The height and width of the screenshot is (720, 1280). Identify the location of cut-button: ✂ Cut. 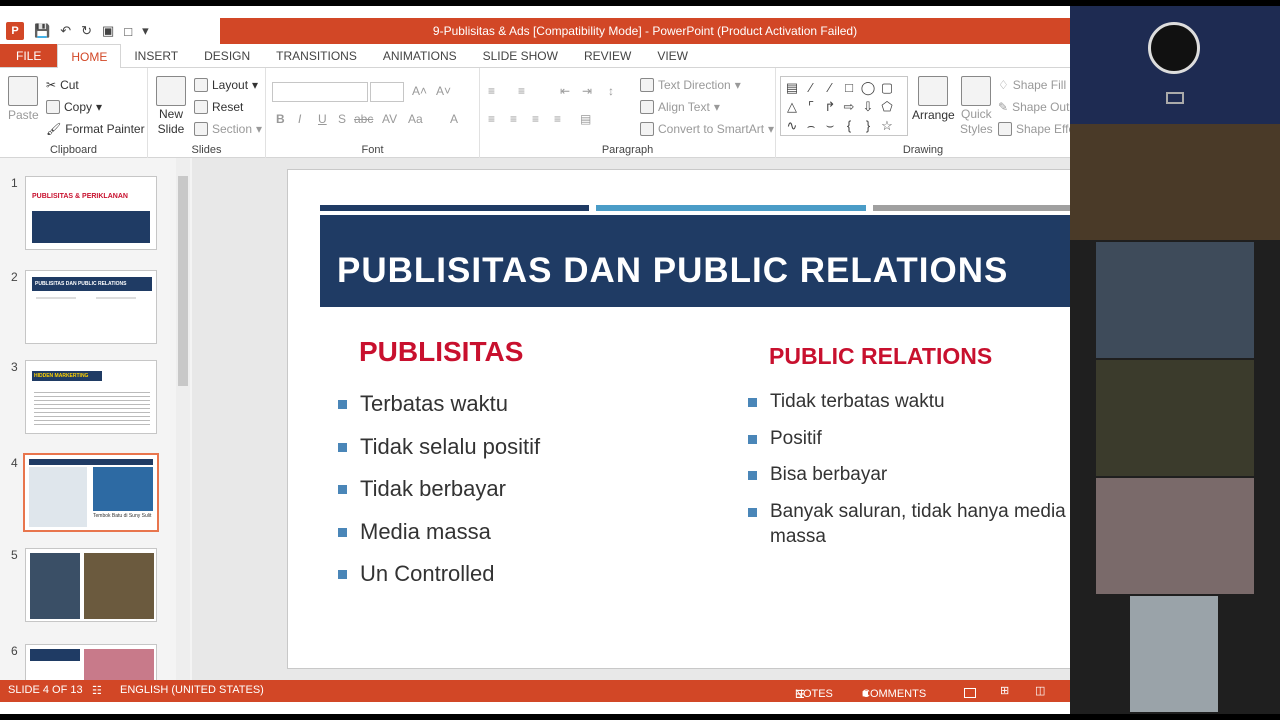
(62, 85).